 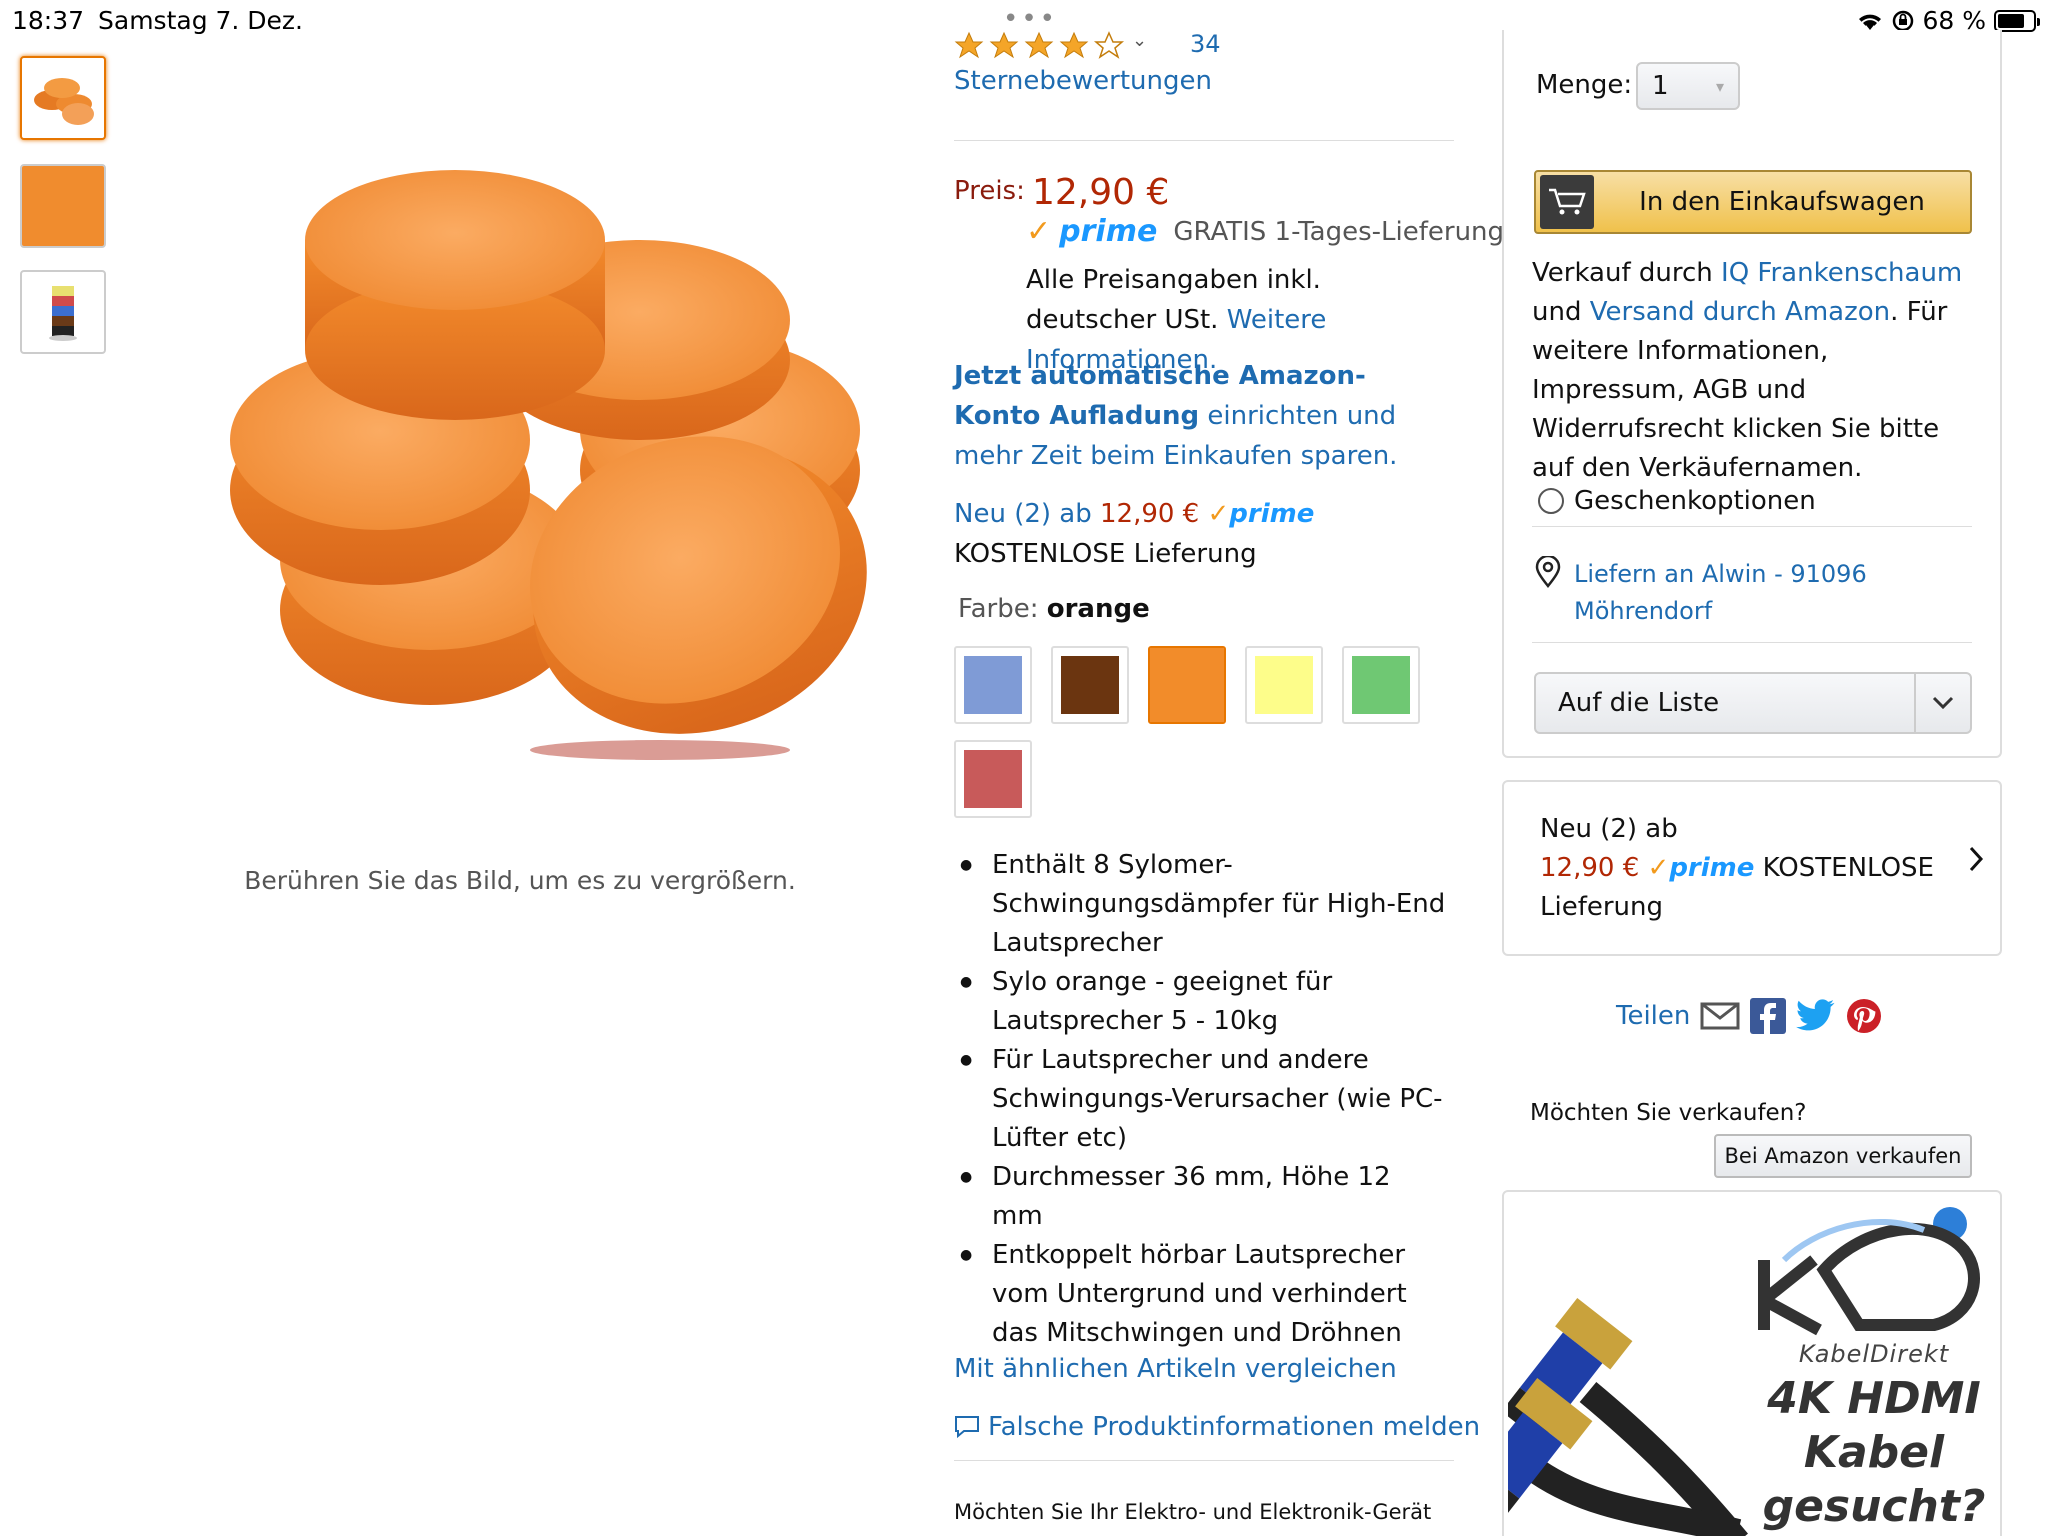 What do you see at coordinates (1724, 593) in the screenshot?
I see `deliver-to-link: Liefern an Alwin - 91096 Möhrendorf` at bounding box center [1724, 593].